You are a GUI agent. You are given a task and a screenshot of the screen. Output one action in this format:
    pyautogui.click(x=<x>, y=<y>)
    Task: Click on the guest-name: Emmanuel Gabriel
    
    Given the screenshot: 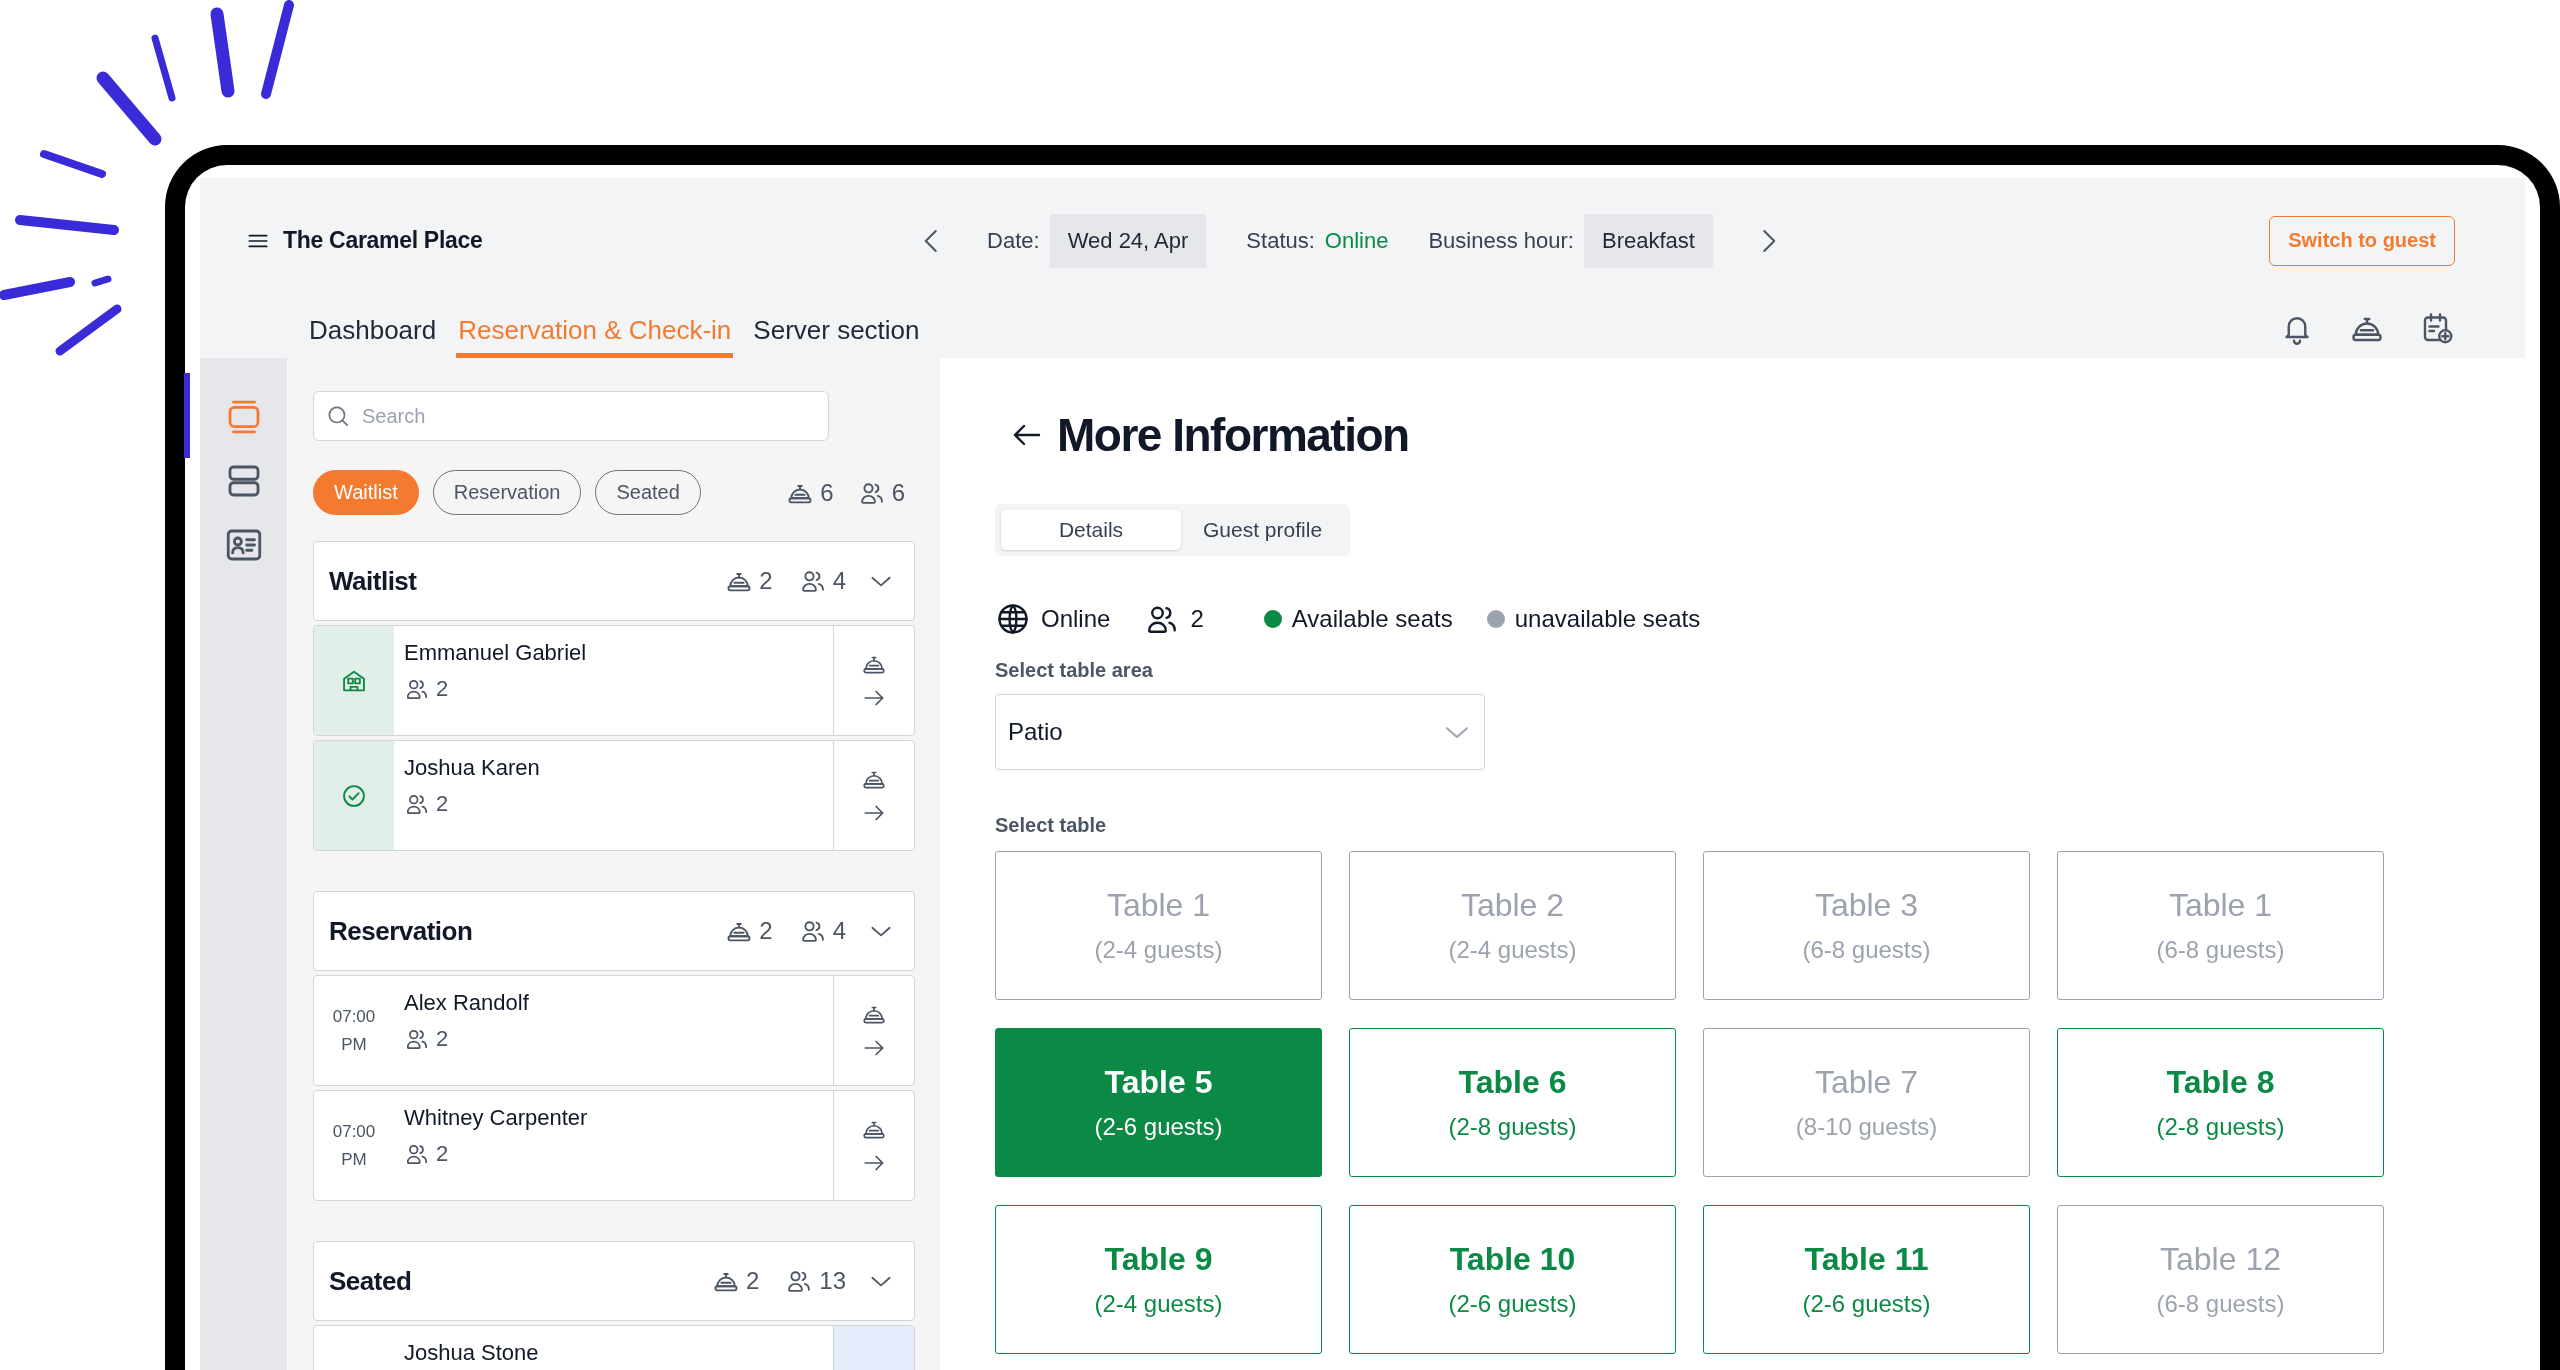 What is the action you would take?
    pyautogui.click(x=496, y=653)
    